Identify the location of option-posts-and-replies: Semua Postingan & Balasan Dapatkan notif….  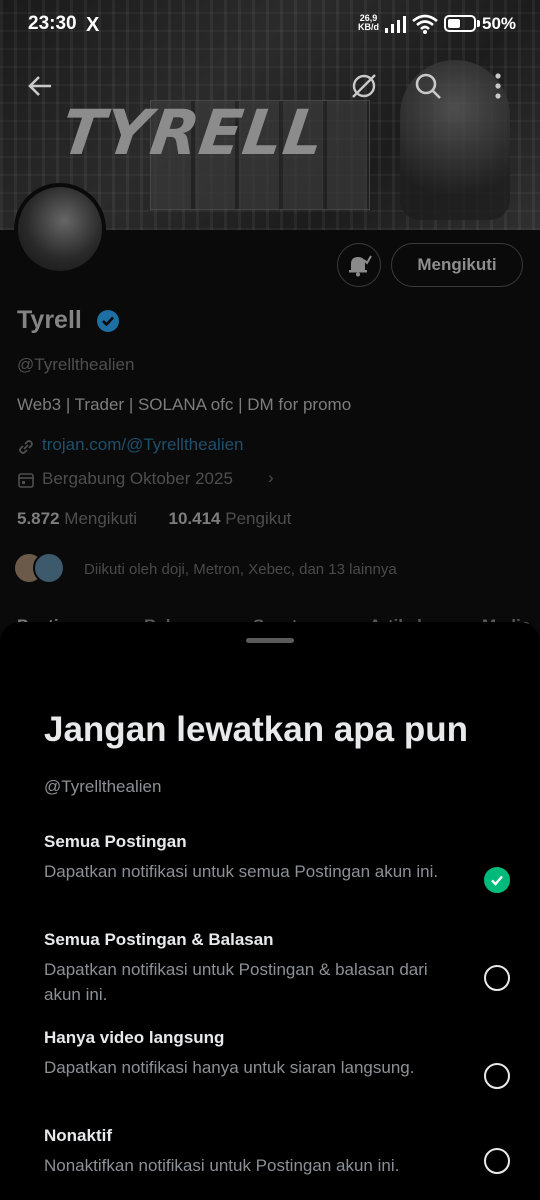
(284, 968).